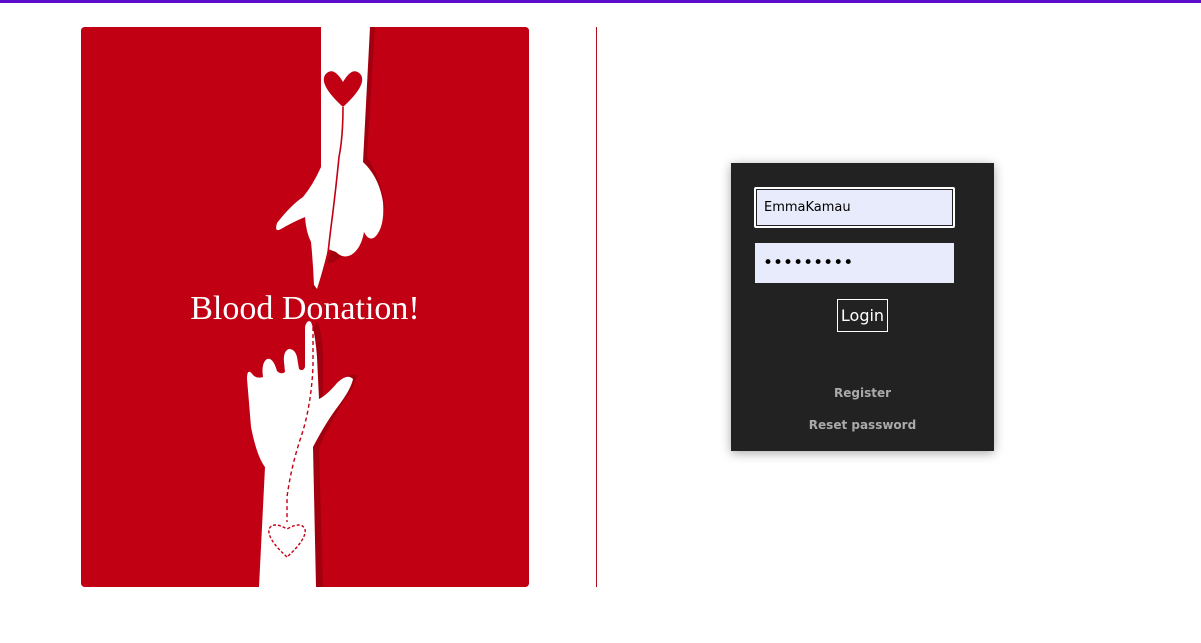 This screenshot has width=1201, height=643. I want to click on login-panel: Login Register Reset password, so click(862, 307).